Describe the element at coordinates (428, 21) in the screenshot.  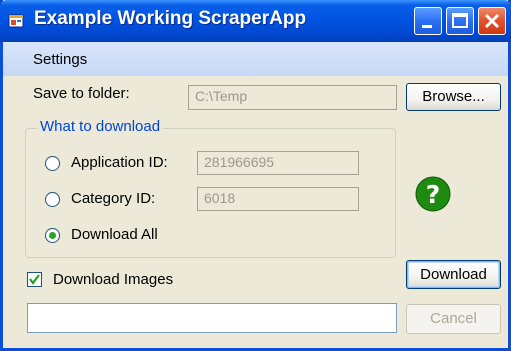
I see `minimize-button` at that location.